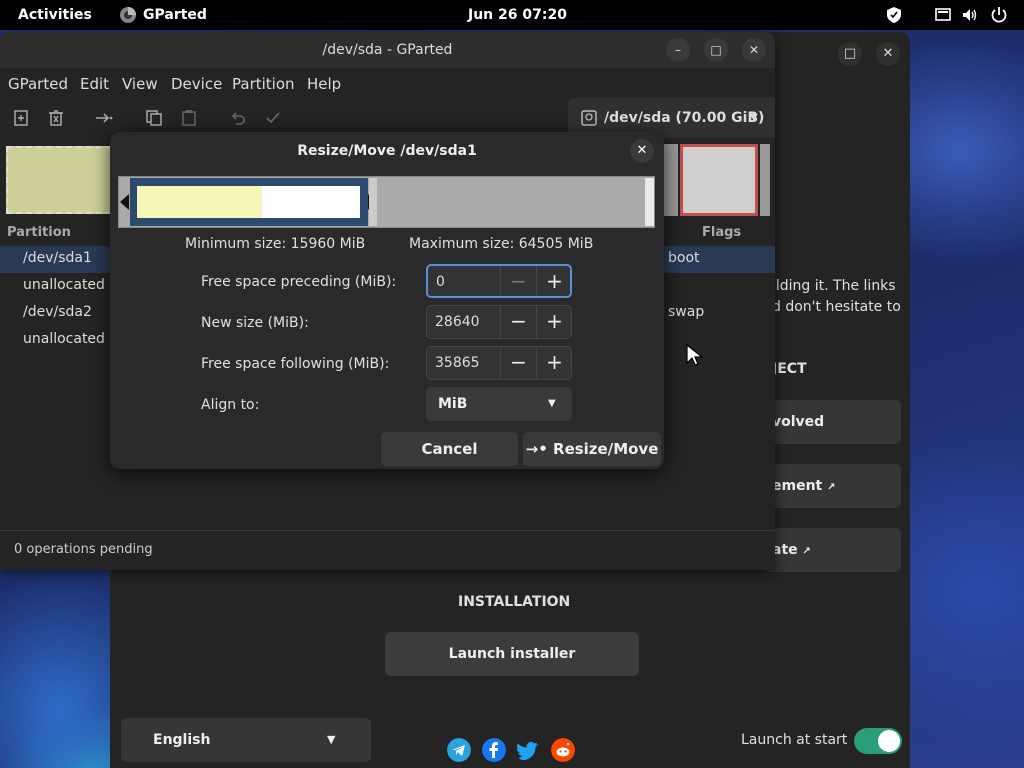 The image size is (1024, 768). I want to click on undo-icon, so click(238, 118).